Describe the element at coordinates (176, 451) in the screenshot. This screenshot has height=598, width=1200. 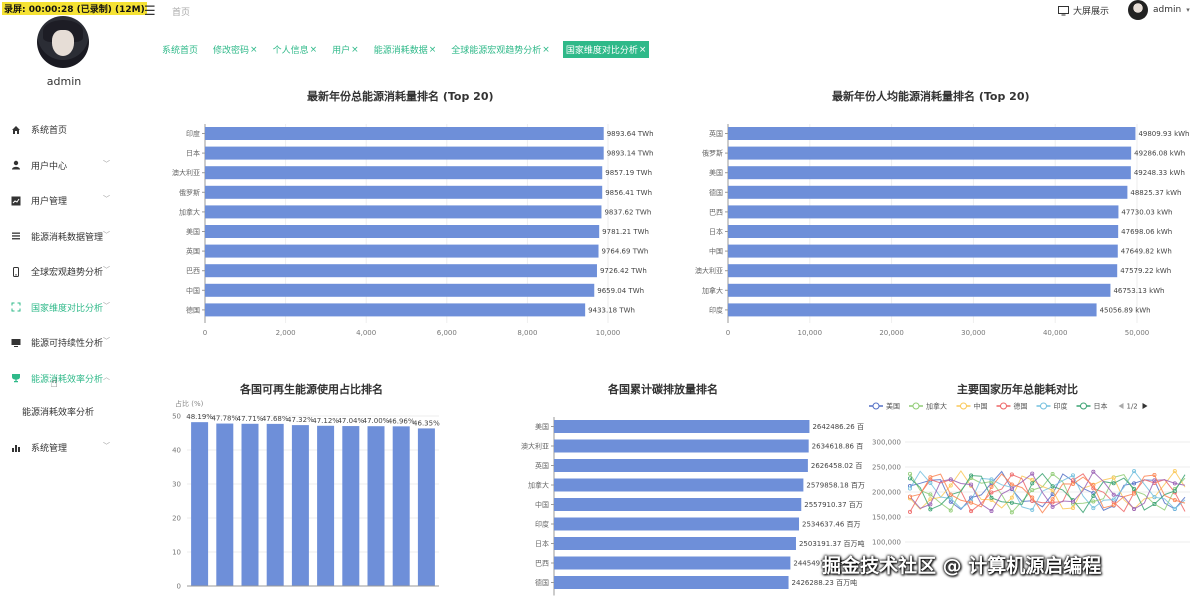
I see `y-tick-label: 40` at that location.